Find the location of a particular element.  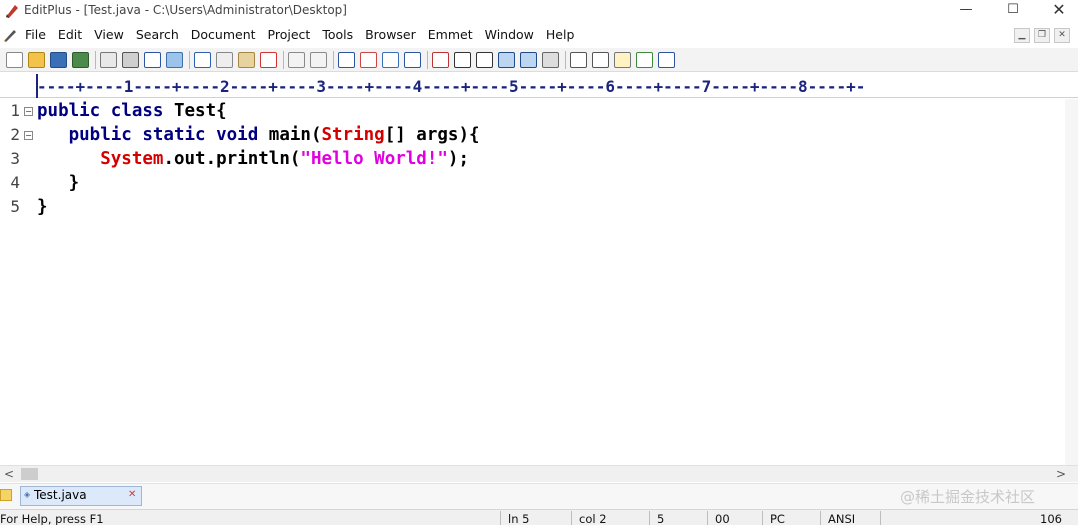

line-number: 5 is located at coordinates (15, 206).